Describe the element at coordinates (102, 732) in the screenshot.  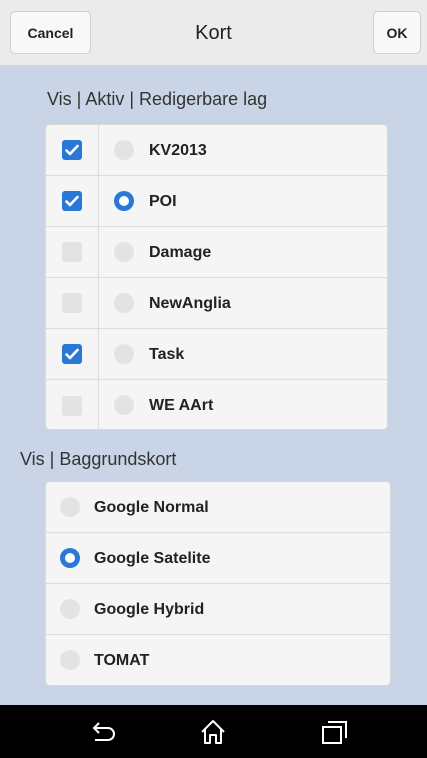
I see `back-icon` at that location.